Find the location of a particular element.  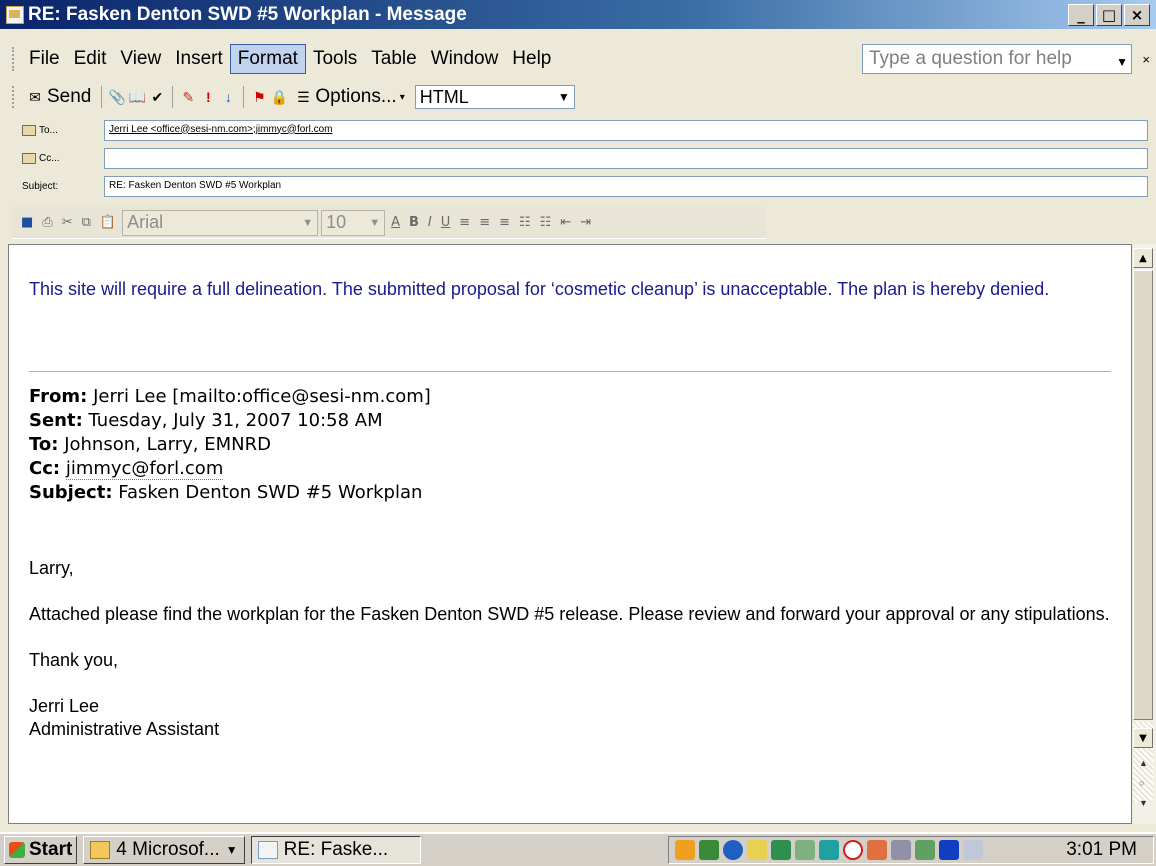

italic-icon: I is located at coordinates (430, 222).